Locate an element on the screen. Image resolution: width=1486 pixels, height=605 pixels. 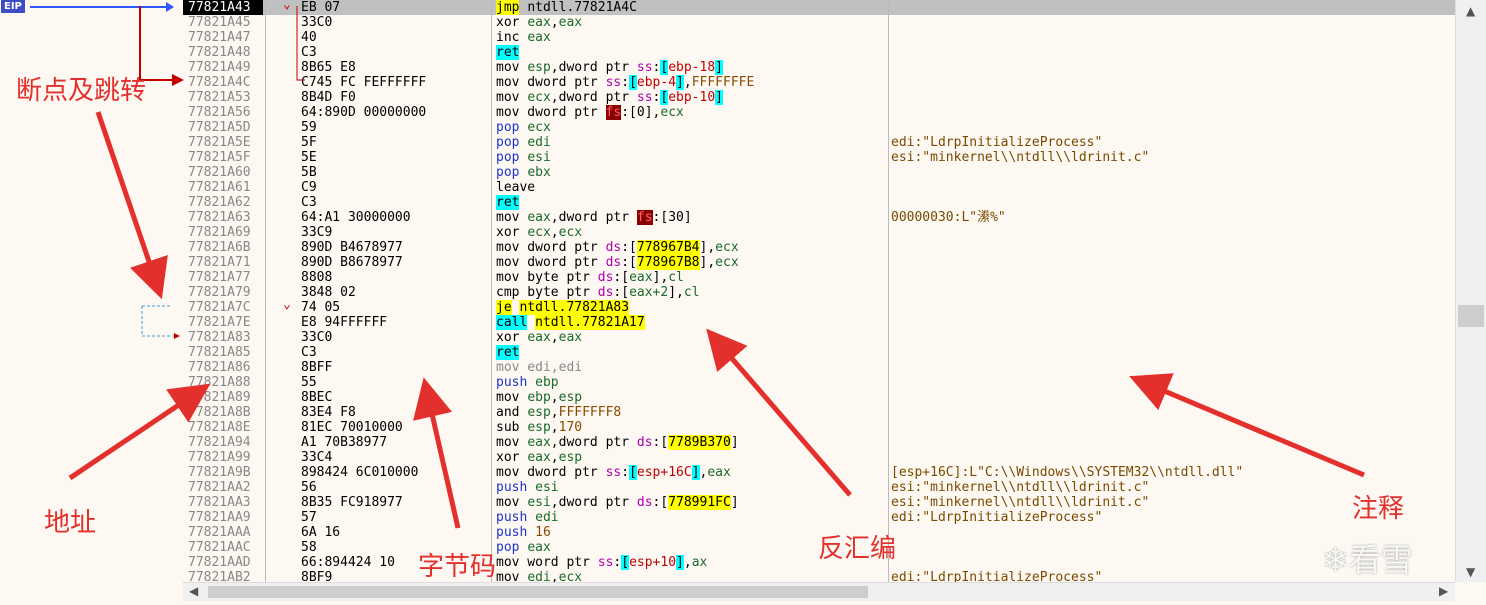
bytes-cell: 58 is located at coordinates (309, 547).